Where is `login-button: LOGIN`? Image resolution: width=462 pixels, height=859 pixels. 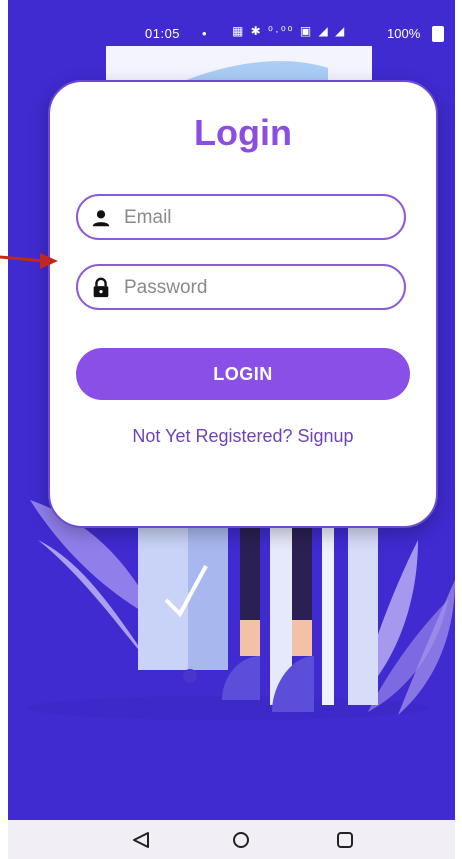
login-button: LOGIN is located at coordinates (243, 374).